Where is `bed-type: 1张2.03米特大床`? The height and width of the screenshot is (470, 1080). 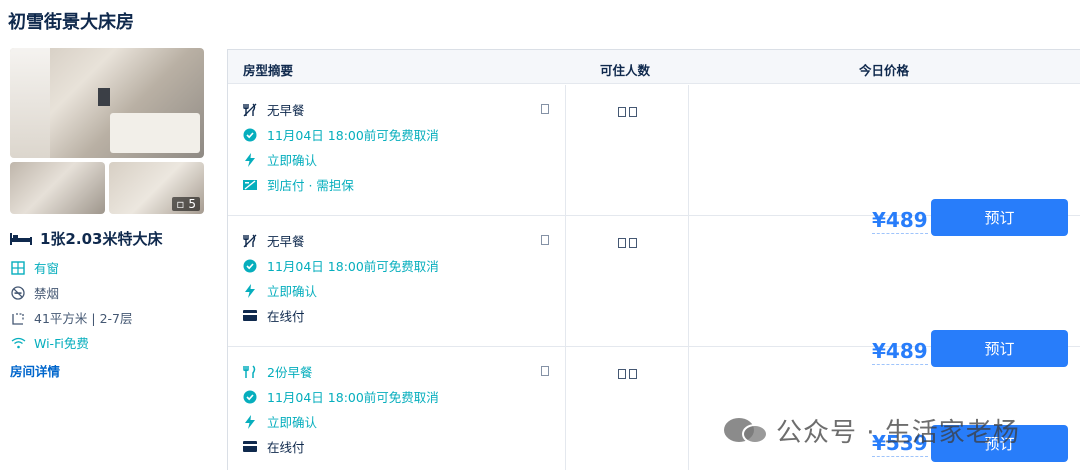
bed-type: 1张2.03米特大床 is located at coordinates (107, 238).